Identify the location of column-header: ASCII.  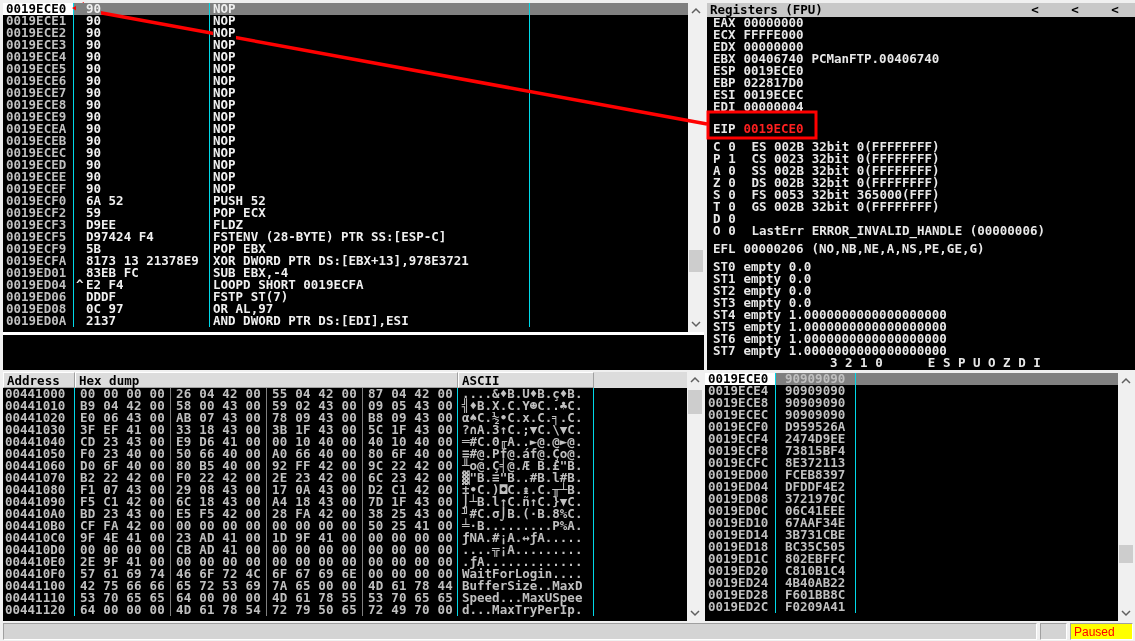
(526, 380).